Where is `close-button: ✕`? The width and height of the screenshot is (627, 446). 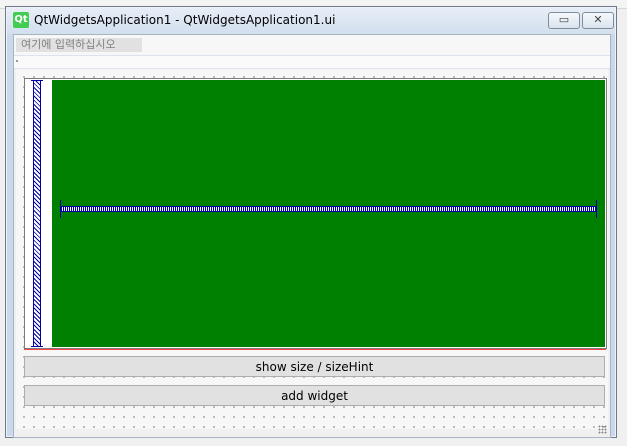 close-button: ✕ is located at coordinates (598, 20).